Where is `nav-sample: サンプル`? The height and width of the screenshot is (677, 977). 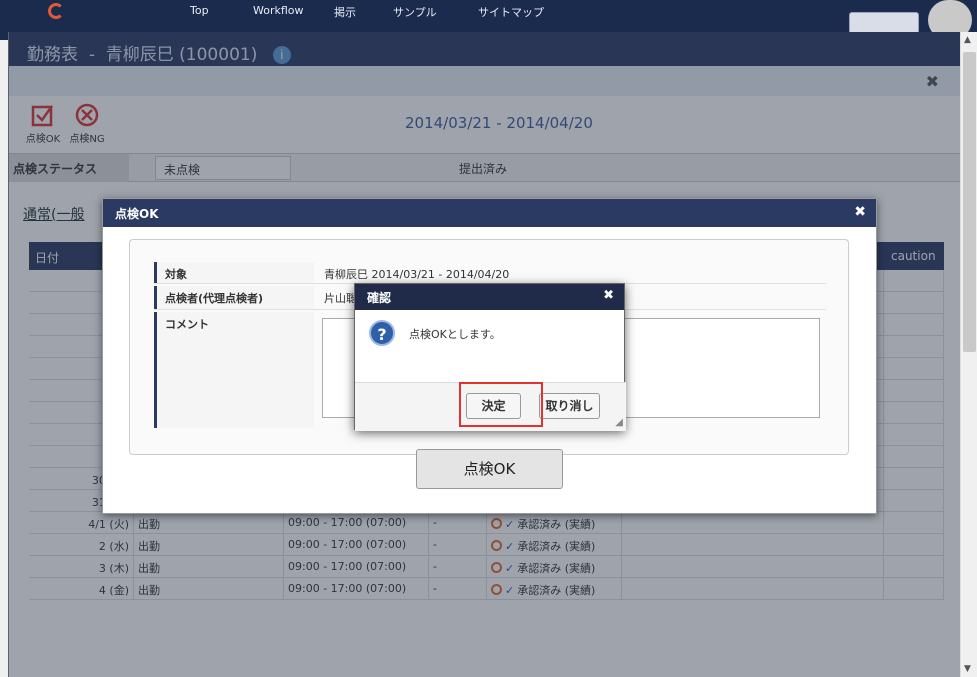
nav-sample: サンプル is located at coordinates (415, 12).